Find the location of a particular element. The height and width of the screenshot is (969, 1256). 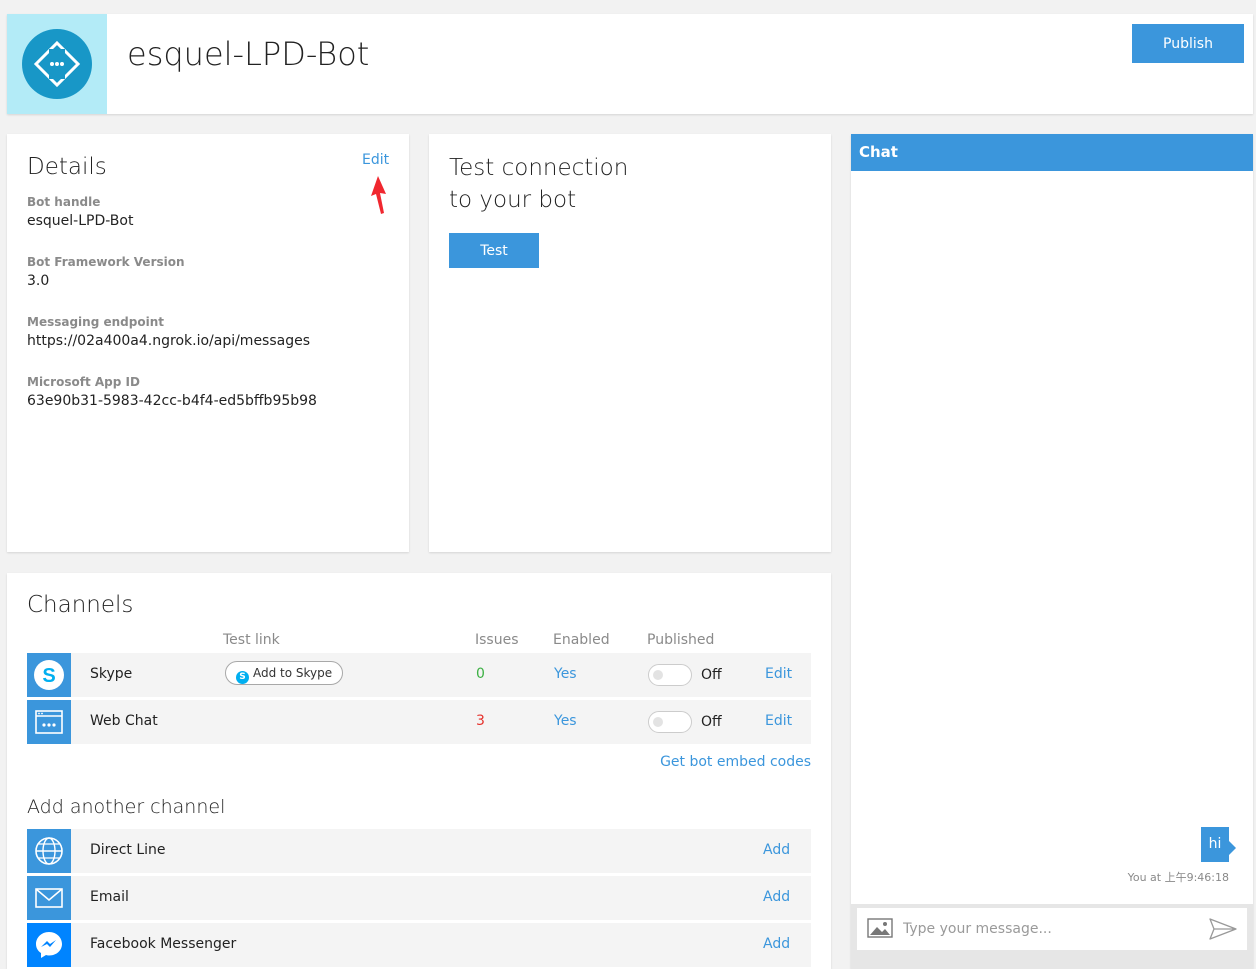

app-id-label: Microsoft App ID is located at coordinates (83, 382).